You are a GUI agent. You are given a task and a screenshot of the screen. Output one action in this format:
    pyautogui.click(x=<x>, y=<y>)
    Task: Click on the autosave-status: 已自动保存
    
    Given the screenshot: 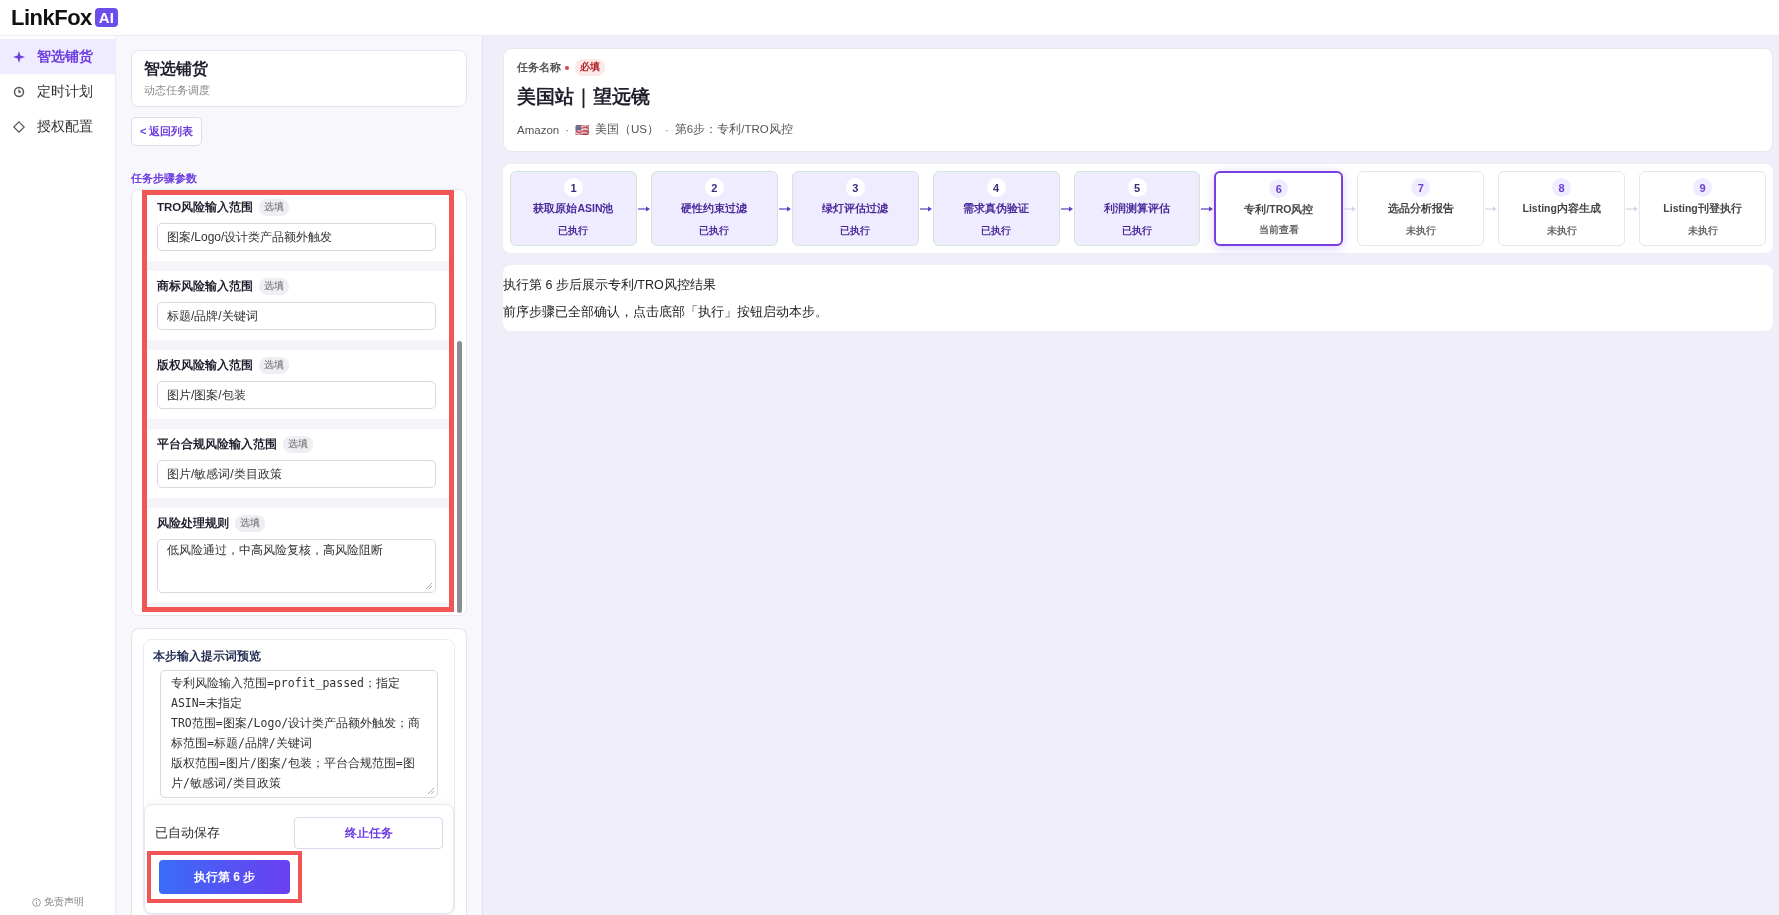 What is the action you would take?
    pyautogui.click(x=187, y=833)
    